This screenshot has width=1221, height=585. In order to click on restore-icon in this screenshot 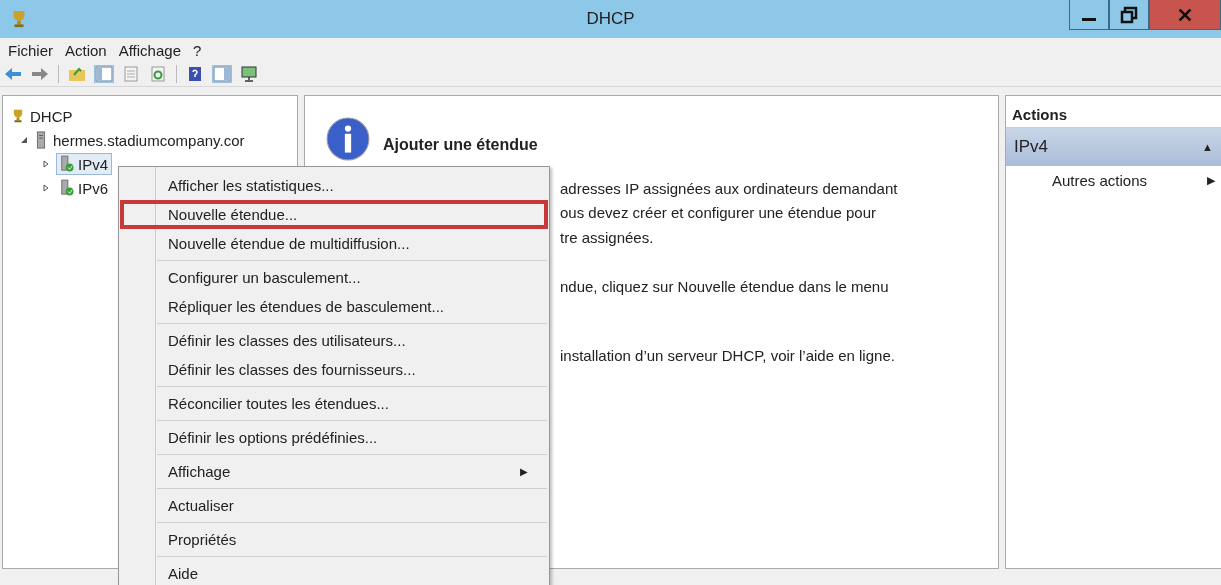, I will do `click(1129, 14)`.